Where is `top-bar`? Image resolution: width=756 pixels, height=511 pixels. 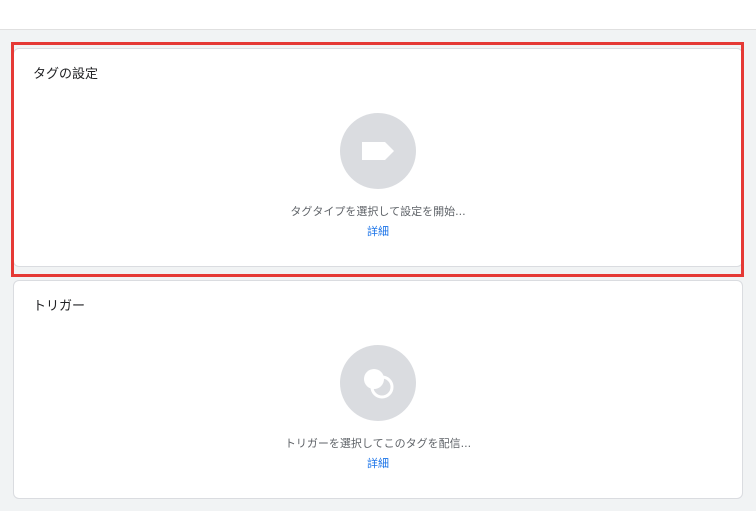
top-bar is located at coordinates (378, 15).